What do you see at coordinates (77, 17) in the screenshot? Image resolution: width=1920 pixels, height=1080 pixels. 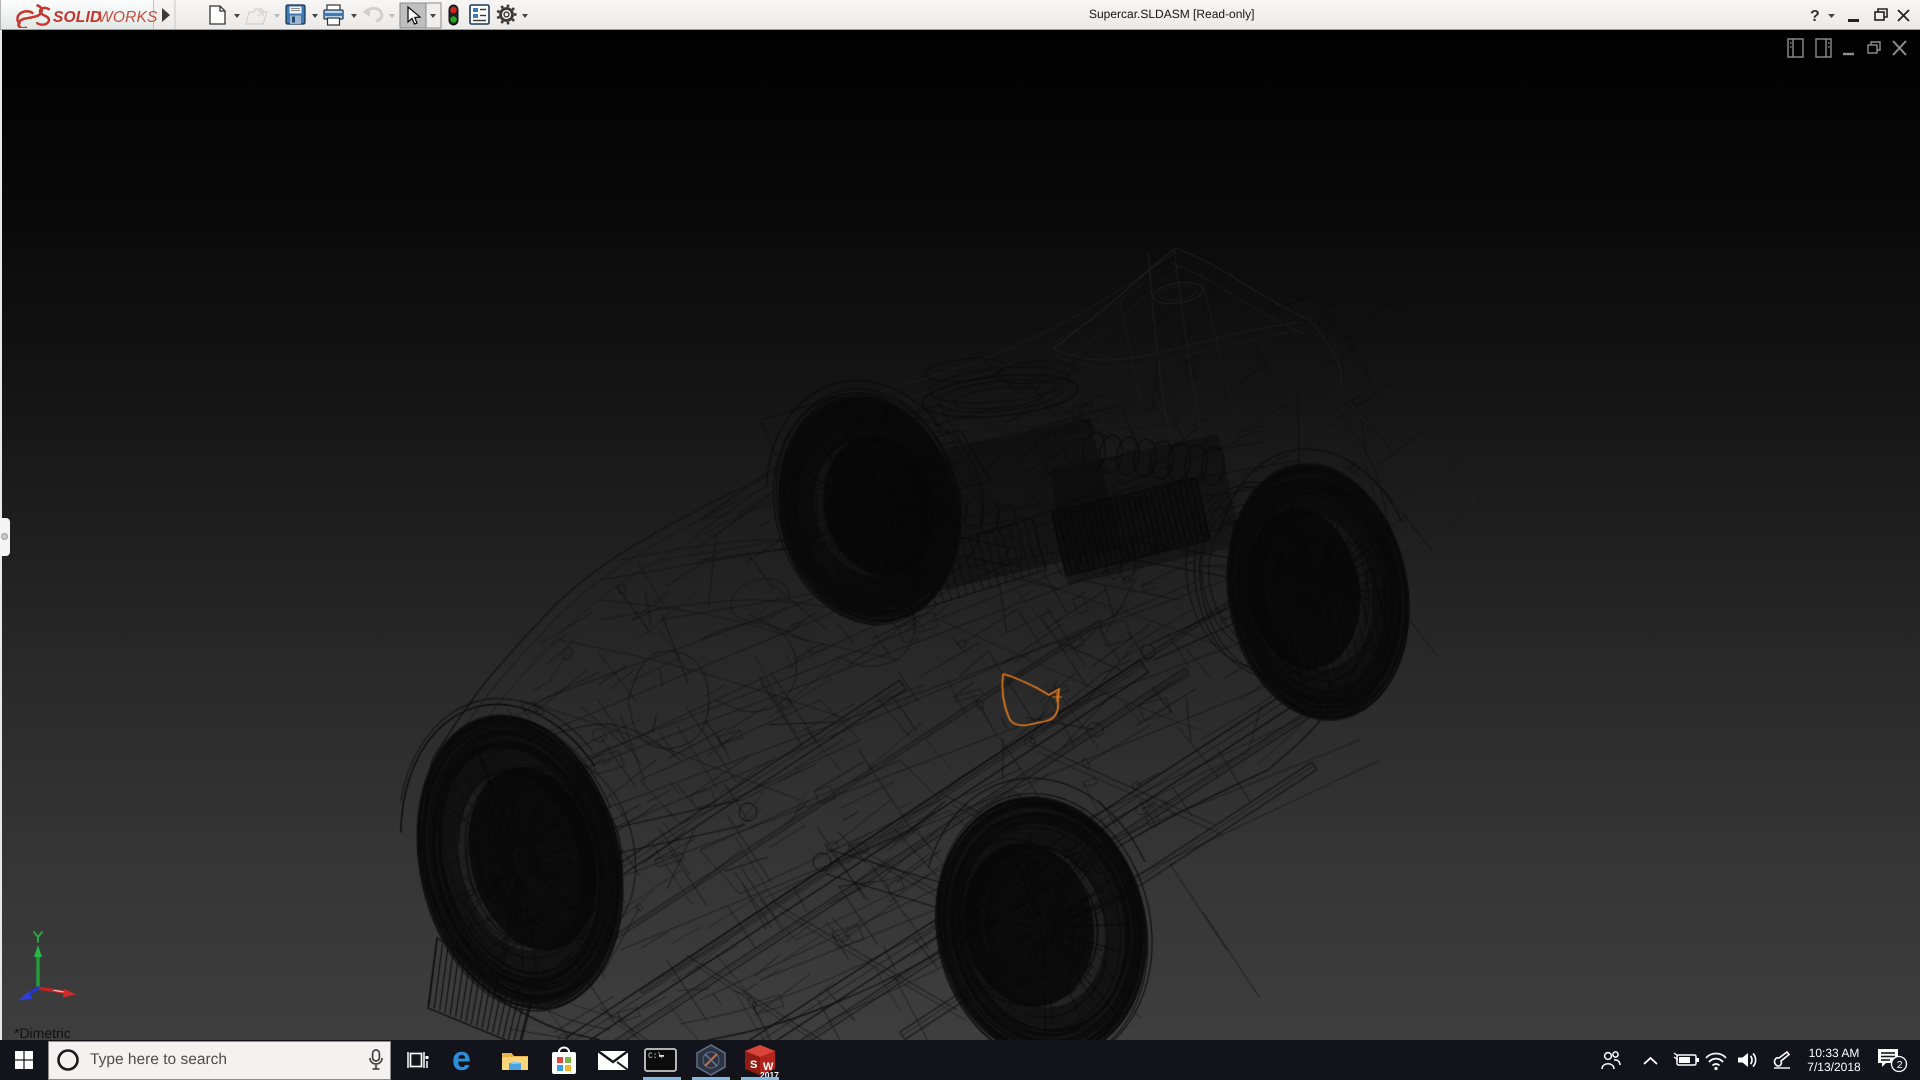 I see `svg-text: SOLID` at bounding box center [77, 17].